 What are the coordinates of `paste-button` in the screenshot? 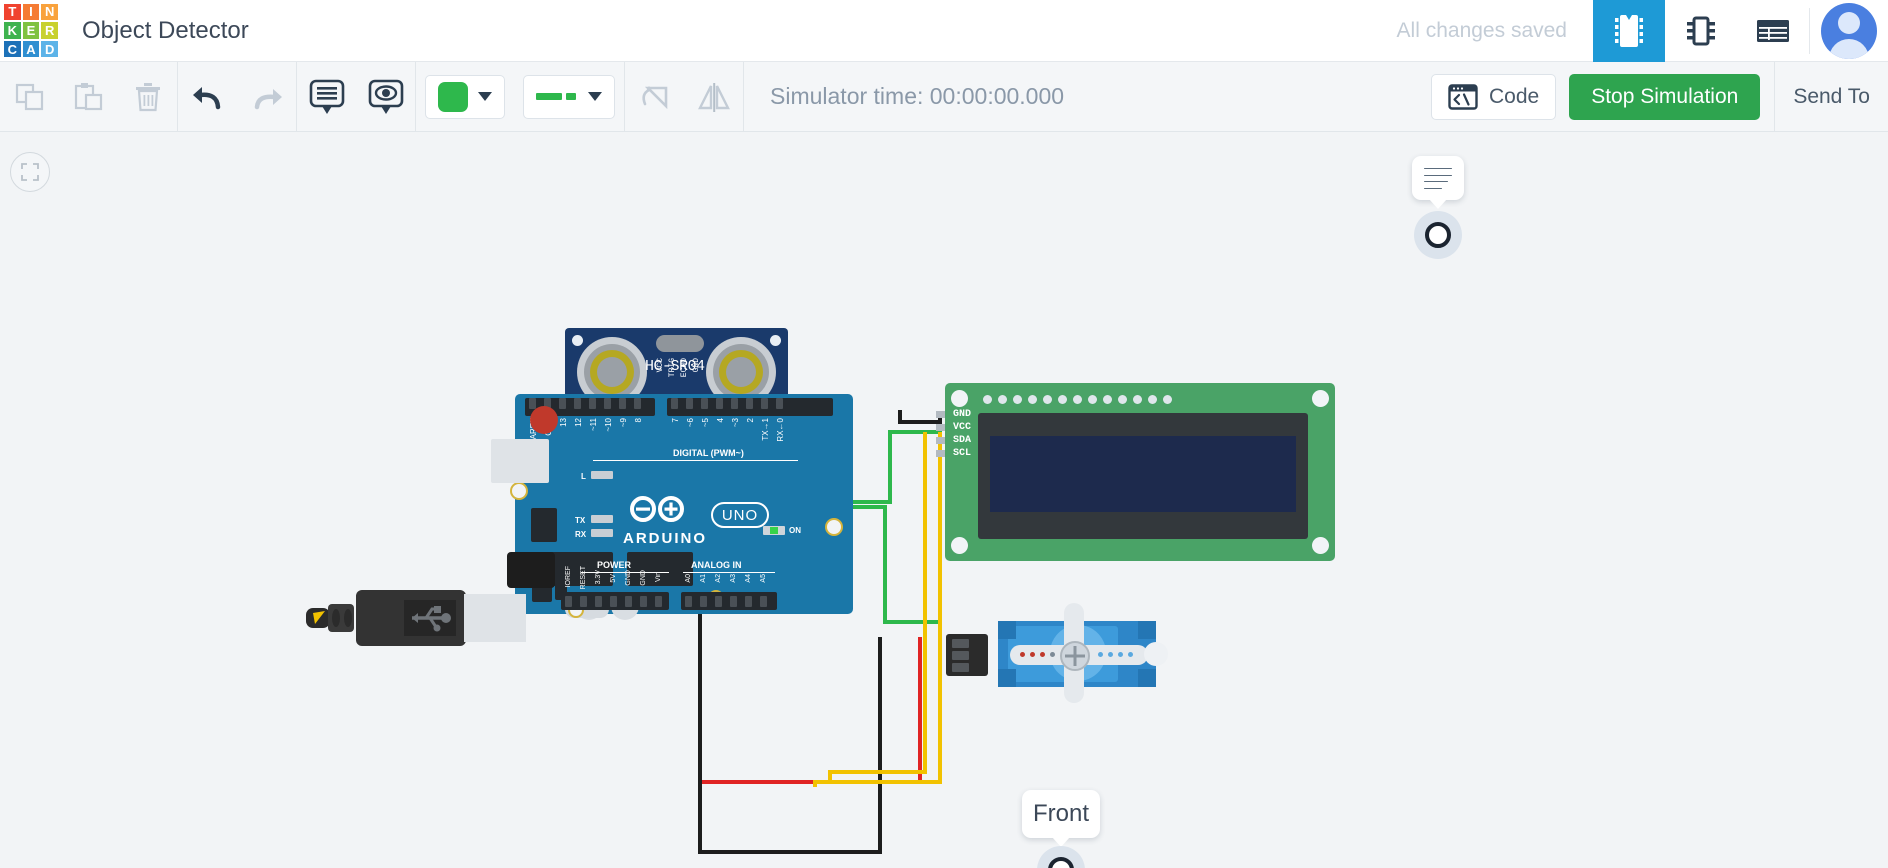 It's located at (88, 97).